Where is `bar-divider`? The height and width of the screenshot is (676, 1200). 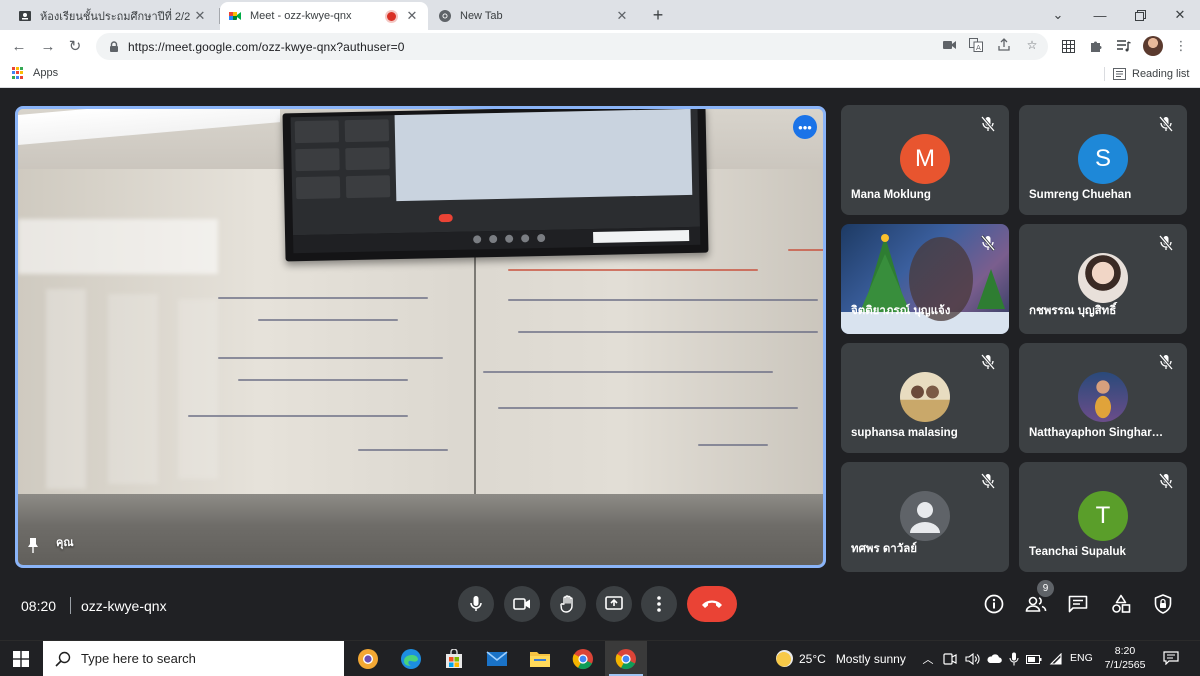
bar-divider is located at coordinates (70, 605).